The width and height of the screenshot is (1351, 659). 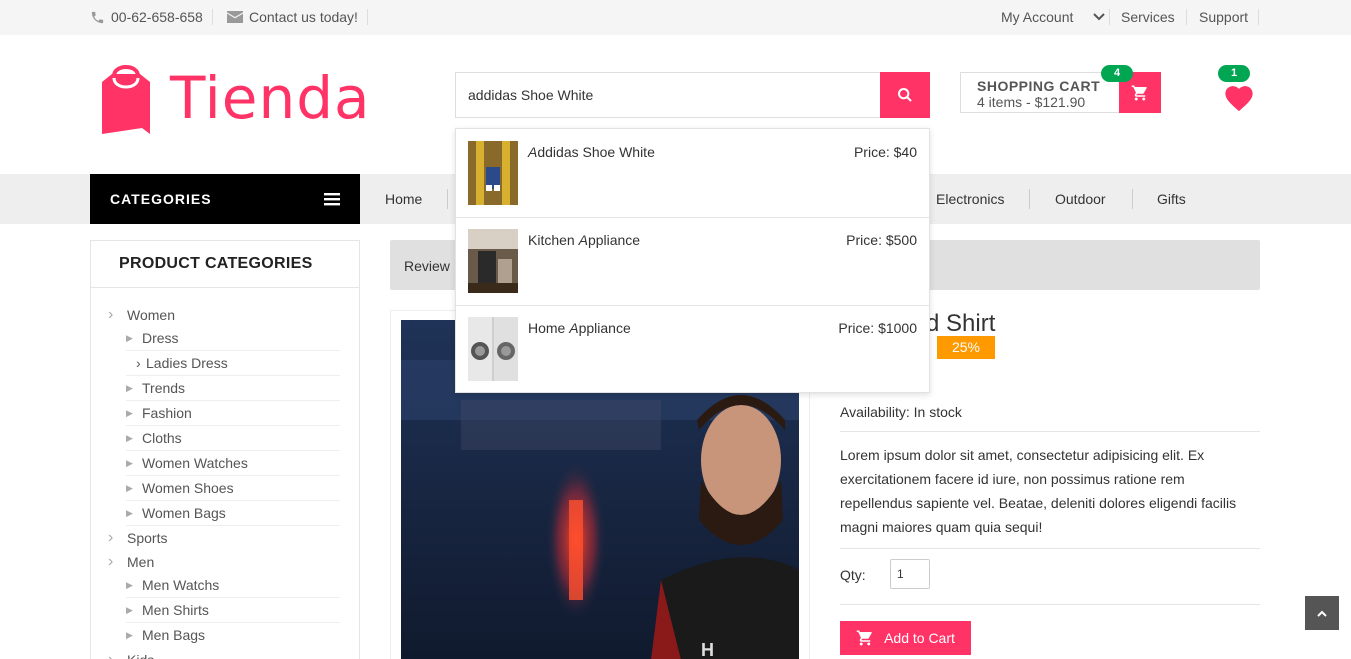 What do you see at coordinates (919, 638) in the screenshot?
I see `add-to-cart-label: Add to Cart` at bounding box center [919, 638].